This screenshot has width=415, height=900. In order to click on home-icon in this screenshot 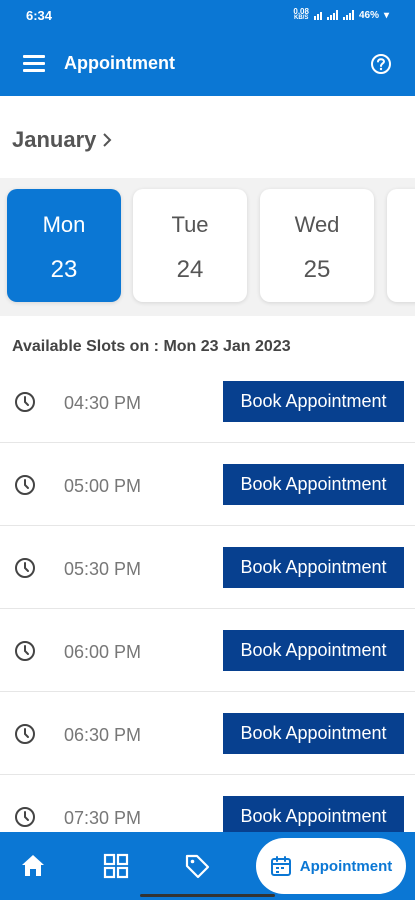, I will do `click(33, 866)`.